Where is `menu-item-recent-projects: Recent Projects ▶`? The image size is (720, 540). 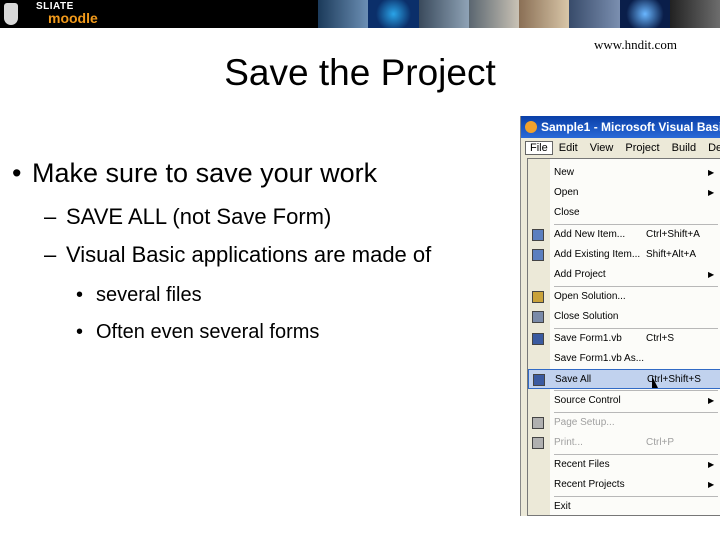 menu-item-recent-projects: Recent Projects ▶ is located at coordinates (624, 485).